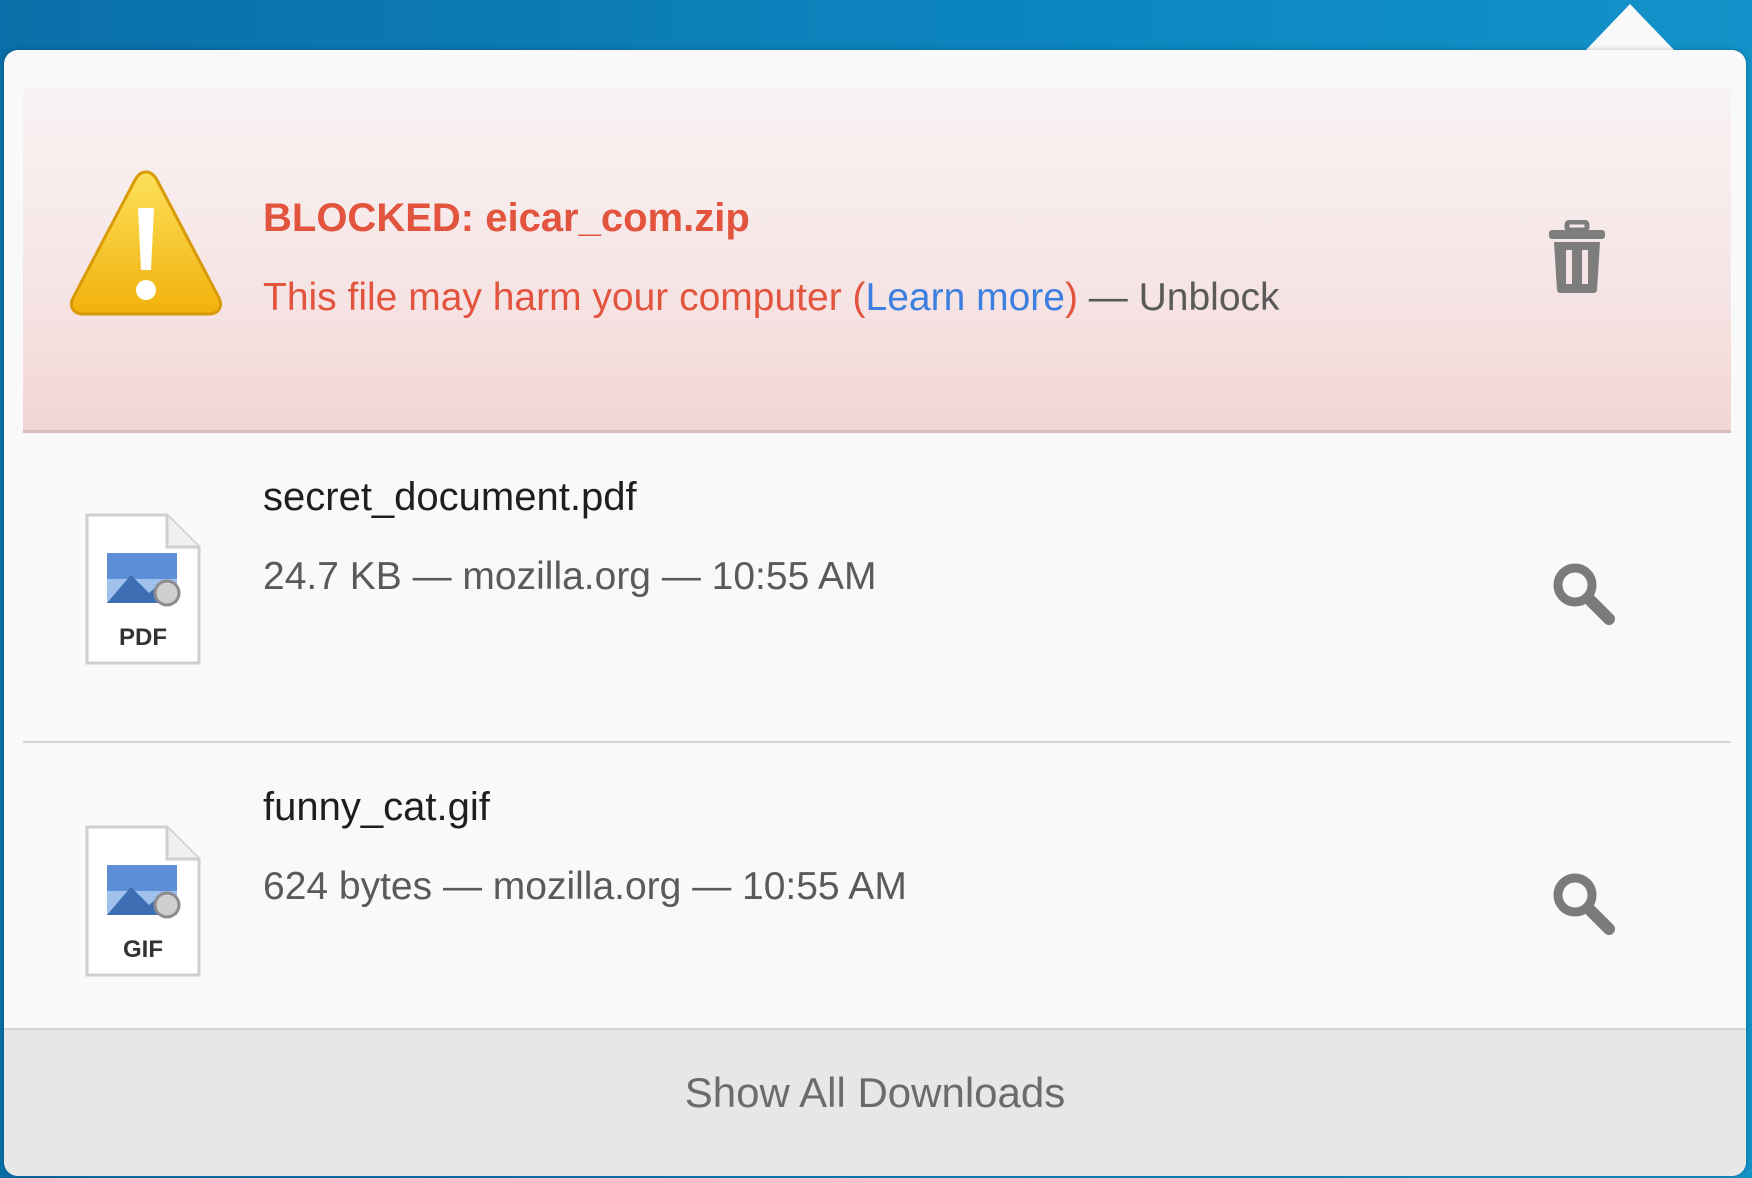  Describe the element at coordinates (143, 949) in the screenshot. I see `file-type-label: GIF` at that location.